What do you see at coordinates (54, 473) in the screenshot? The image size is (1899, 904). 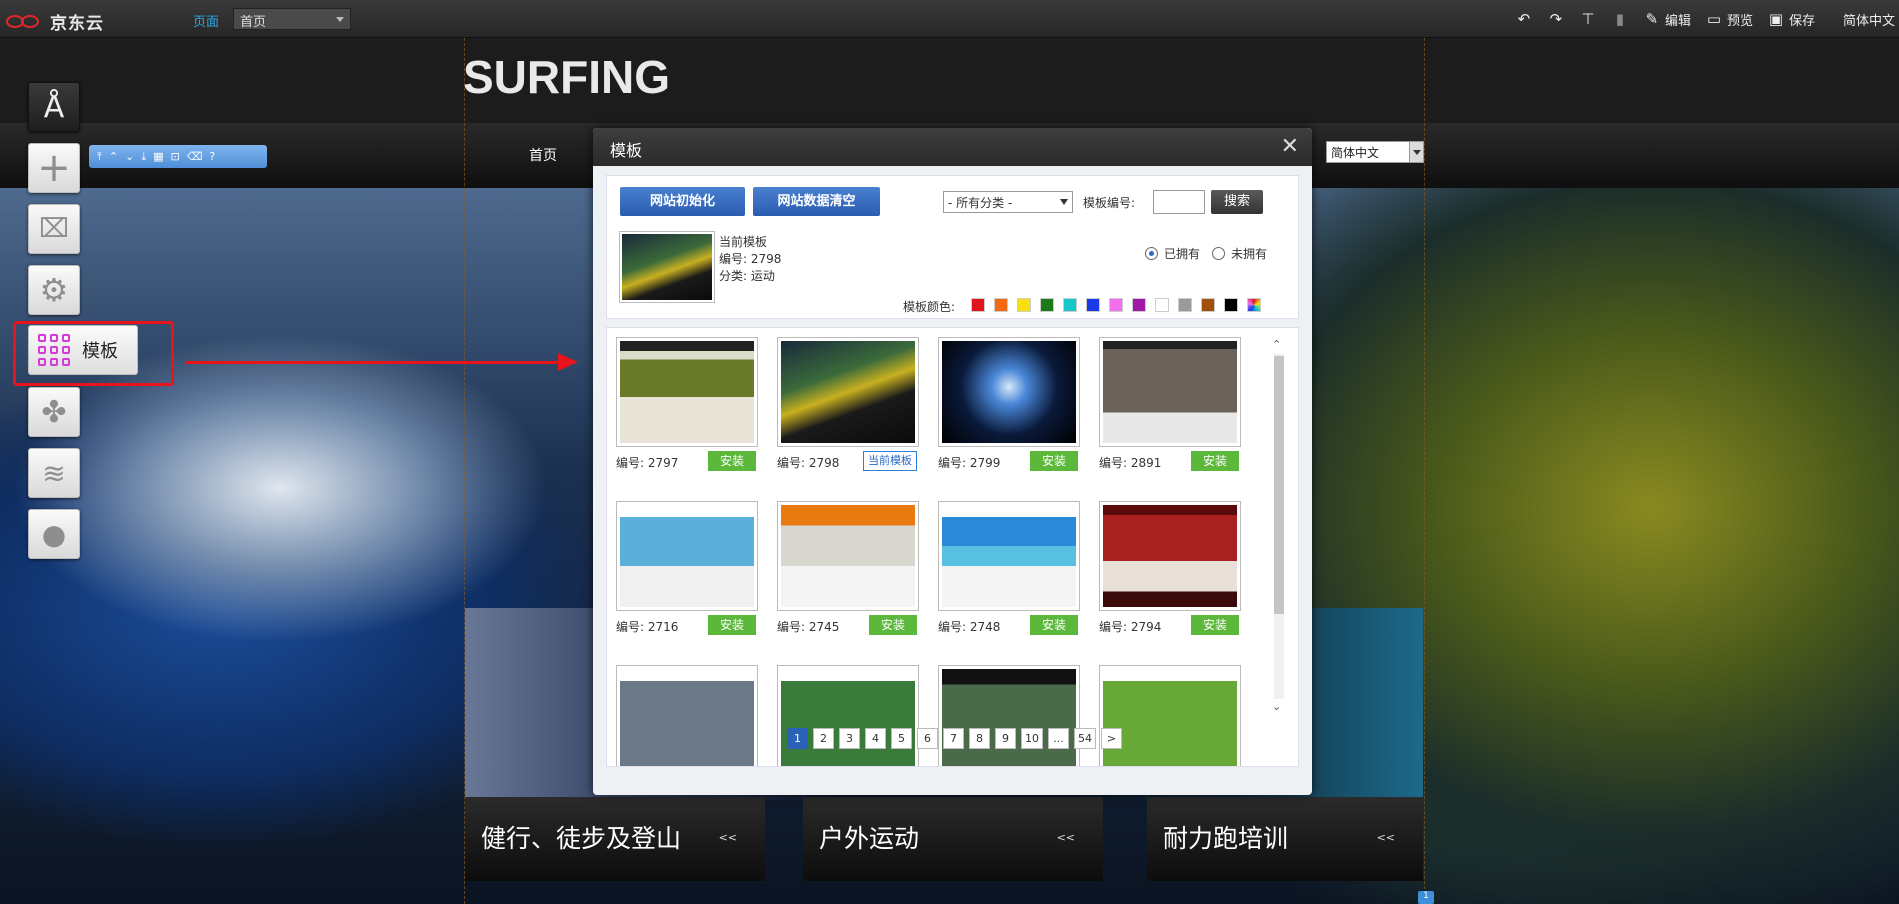 I see `layers-button: ≋` at bounding box center [54, 473].